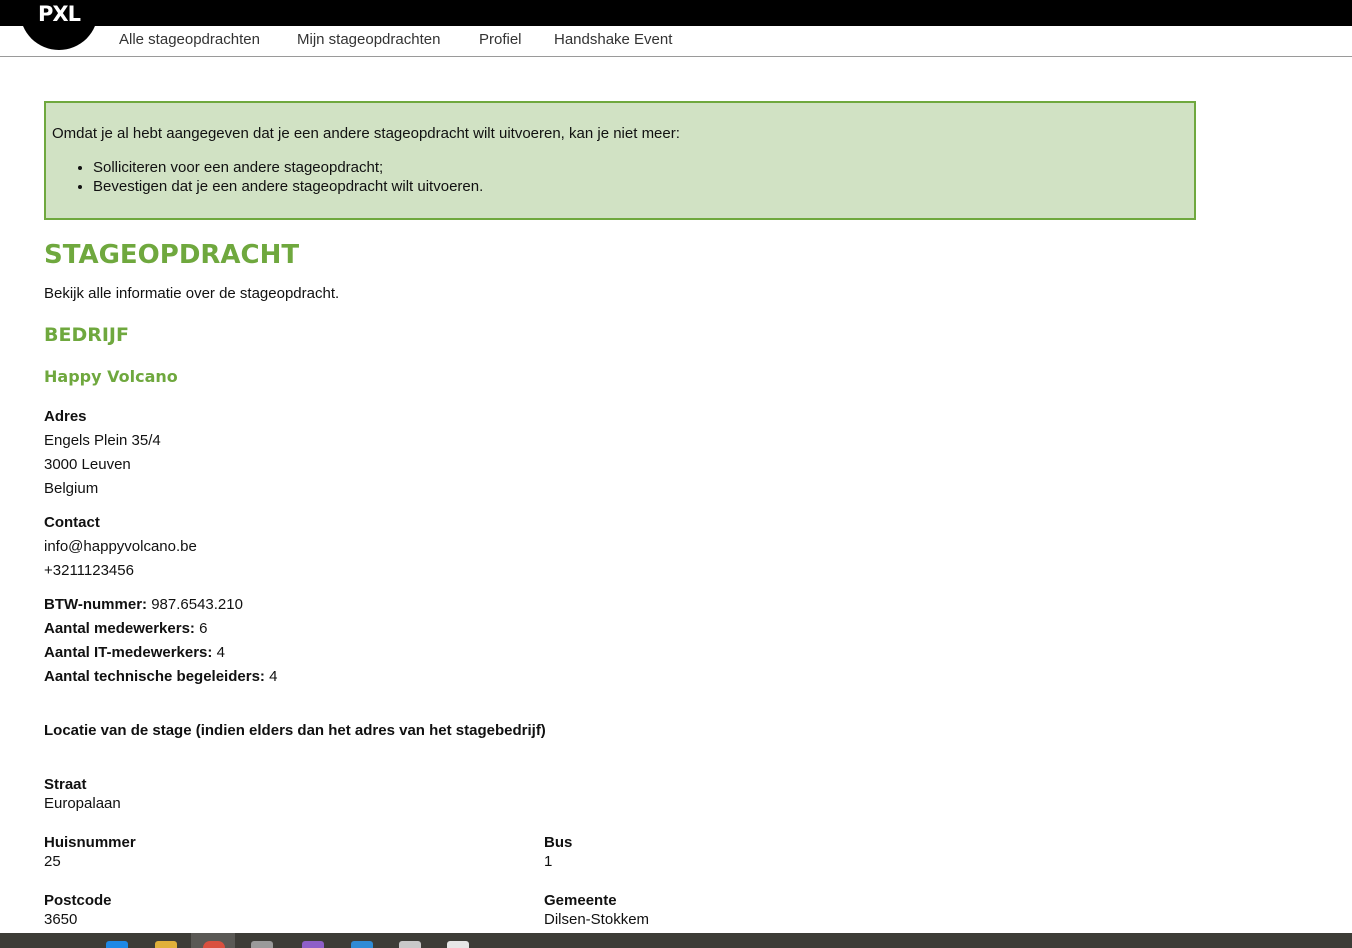 This screenshot has height=948, width=1352. Describe the element at coordinates (117, 944) in the screenshot. I see `start-icon` at that location.